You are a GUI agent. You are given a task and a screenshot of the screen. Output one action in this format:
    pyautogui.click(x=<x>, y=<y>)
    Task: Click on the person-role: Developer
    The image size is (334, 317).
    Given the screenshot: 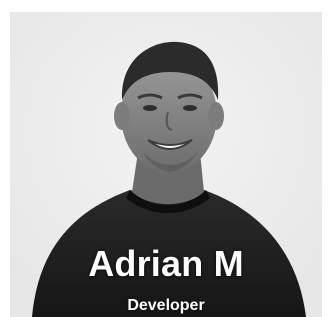 What is the action you would take?
    pyautogui.click(x=166, y=305)
    